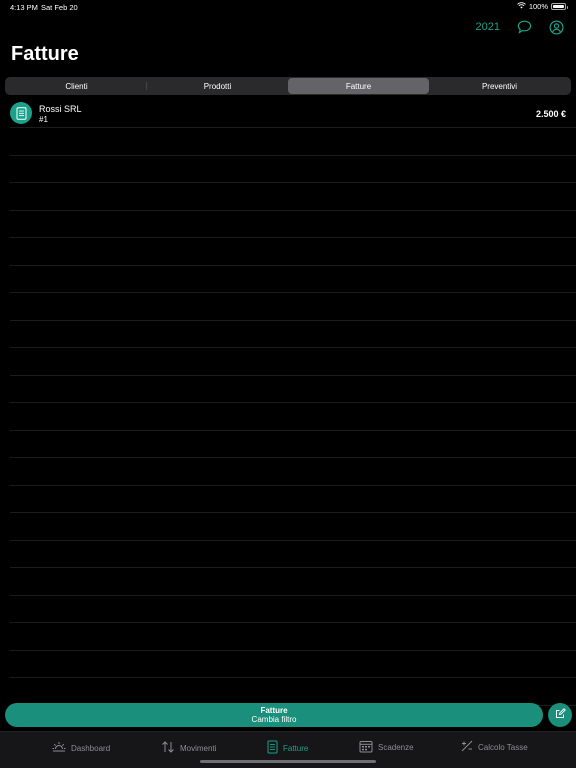 The height and width of the screenshot is (768, 576). I want to click on tab-calcolo-tasse: Calcolo Tasse, so click(494, 747).